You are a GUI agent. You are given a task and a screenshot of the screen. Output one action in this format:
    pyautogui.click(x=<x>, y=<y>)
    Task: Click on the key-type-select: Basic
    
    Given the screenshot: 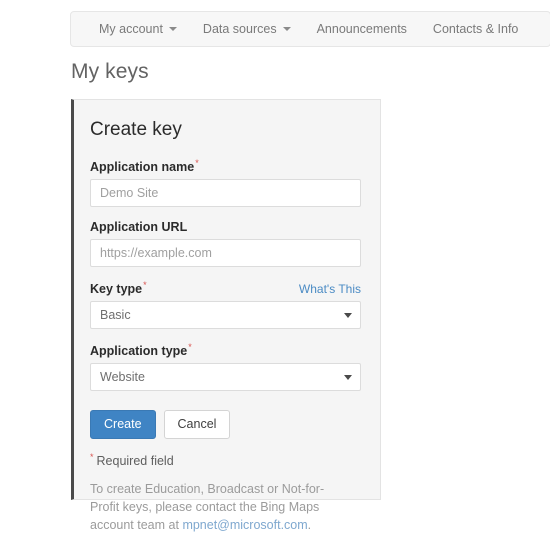 What is the action you would take?
    pyautogui.click(x=225, y=315)
    